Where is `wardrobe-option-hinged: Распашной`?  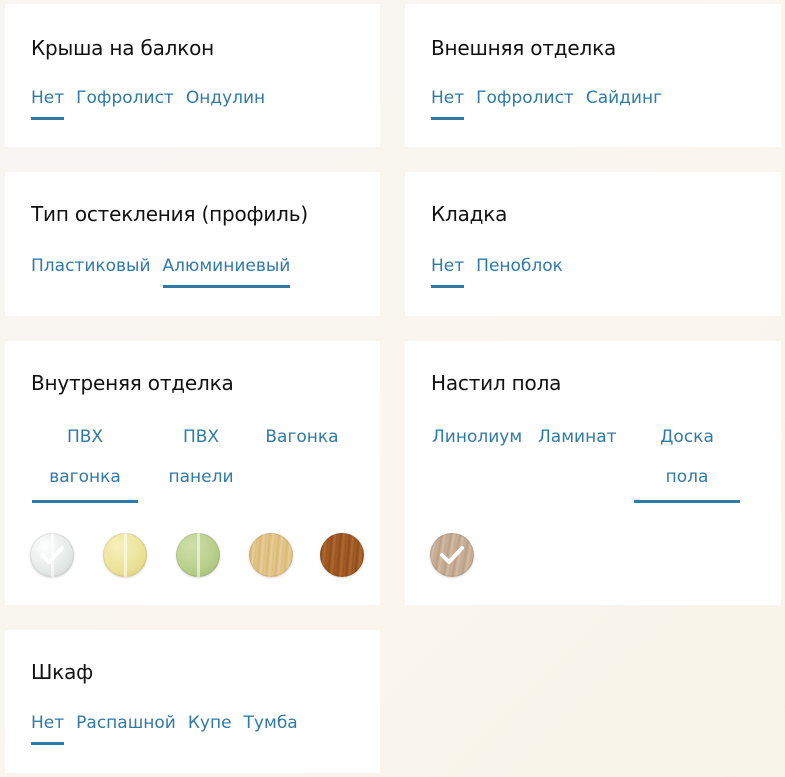 wardrobe-option-hinged: Распашной is located at coordinates (126, 728).